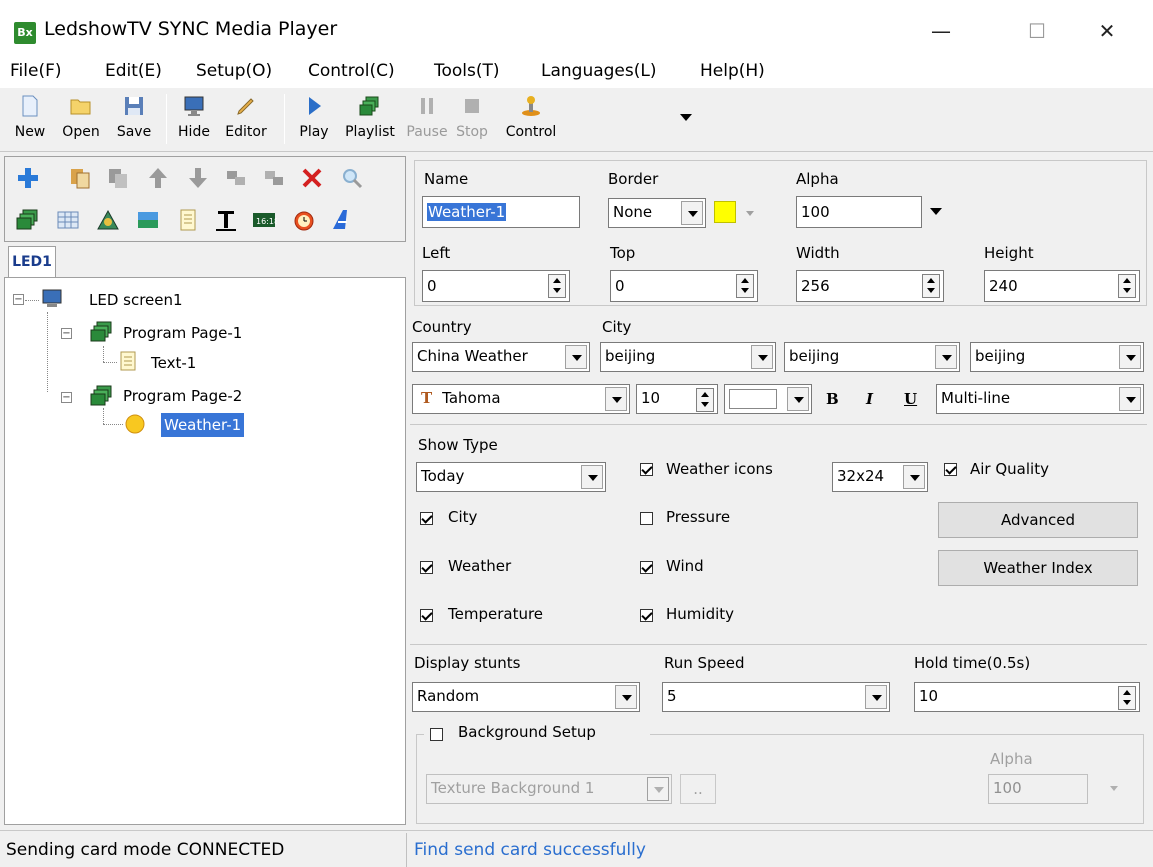 The width and height of the screenshot is (1153, 867). I want to click on width-spin-input: 256, so click(870, 286).